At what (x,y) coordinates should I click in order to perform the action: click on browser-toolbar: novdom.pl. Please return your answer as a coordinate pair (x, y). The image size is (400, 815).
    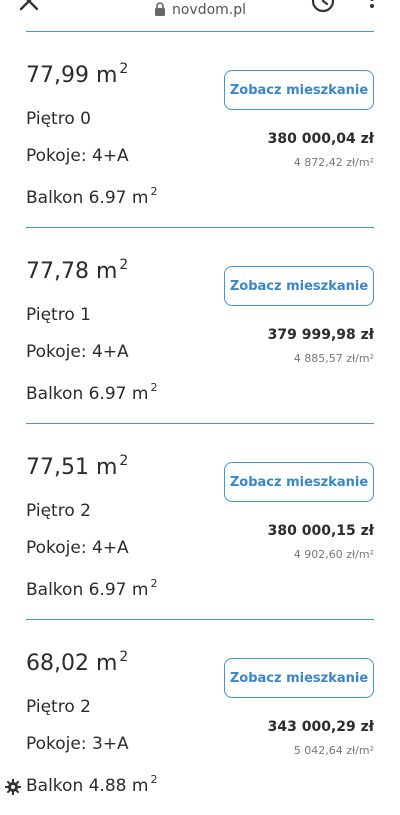
    Looking at the image, I should click on (200, 12).